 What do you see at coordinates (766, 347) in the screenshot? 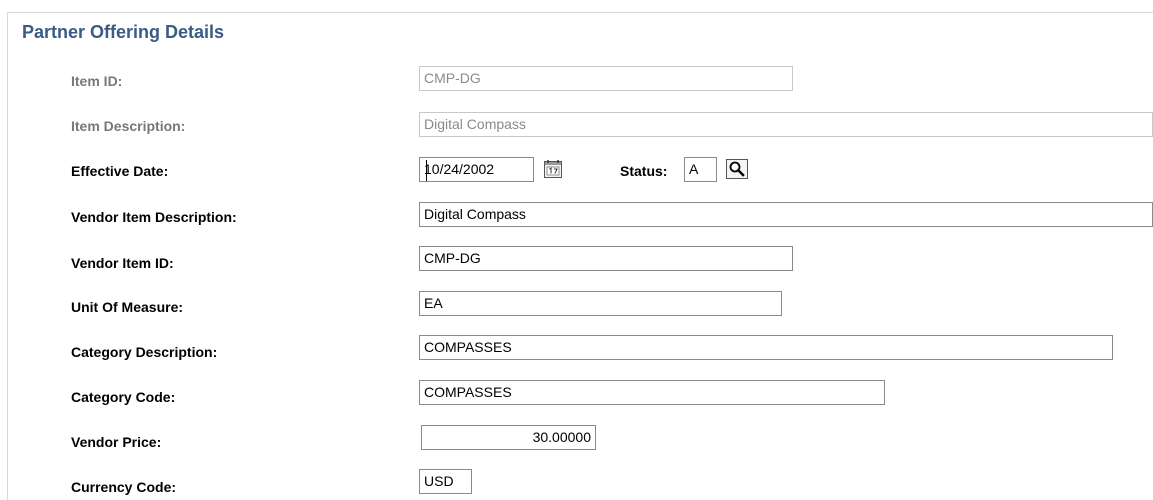
I see `category-description-input: COMPASSES` at bounding box center [766, 347].